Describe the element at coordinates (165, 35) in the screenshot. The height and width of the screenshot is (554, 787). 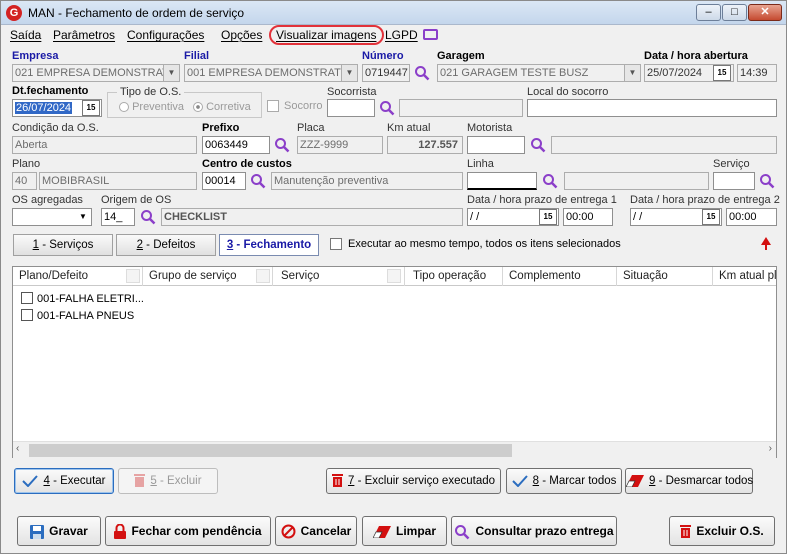
I see `menu-configuracoes: Configurações` at that location.